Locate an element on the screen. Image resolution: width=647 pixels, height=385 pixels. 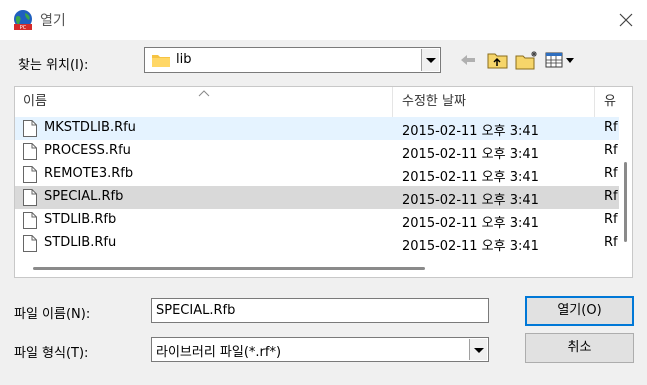
column-header-date: 수정한 날짜 is located at coordinates (434, 102).